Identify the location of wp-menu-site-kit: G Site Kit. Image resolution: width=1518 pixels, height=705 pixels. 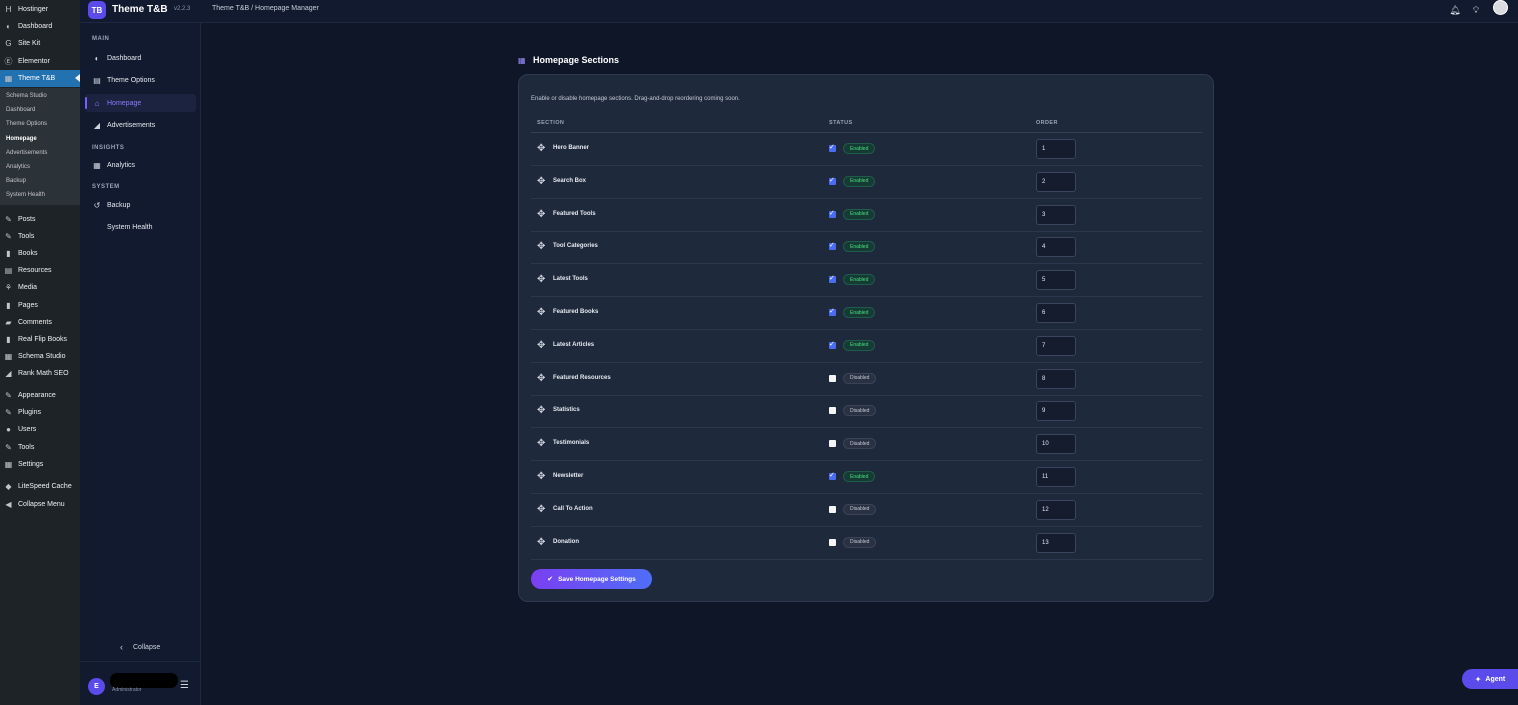
(40, 43).